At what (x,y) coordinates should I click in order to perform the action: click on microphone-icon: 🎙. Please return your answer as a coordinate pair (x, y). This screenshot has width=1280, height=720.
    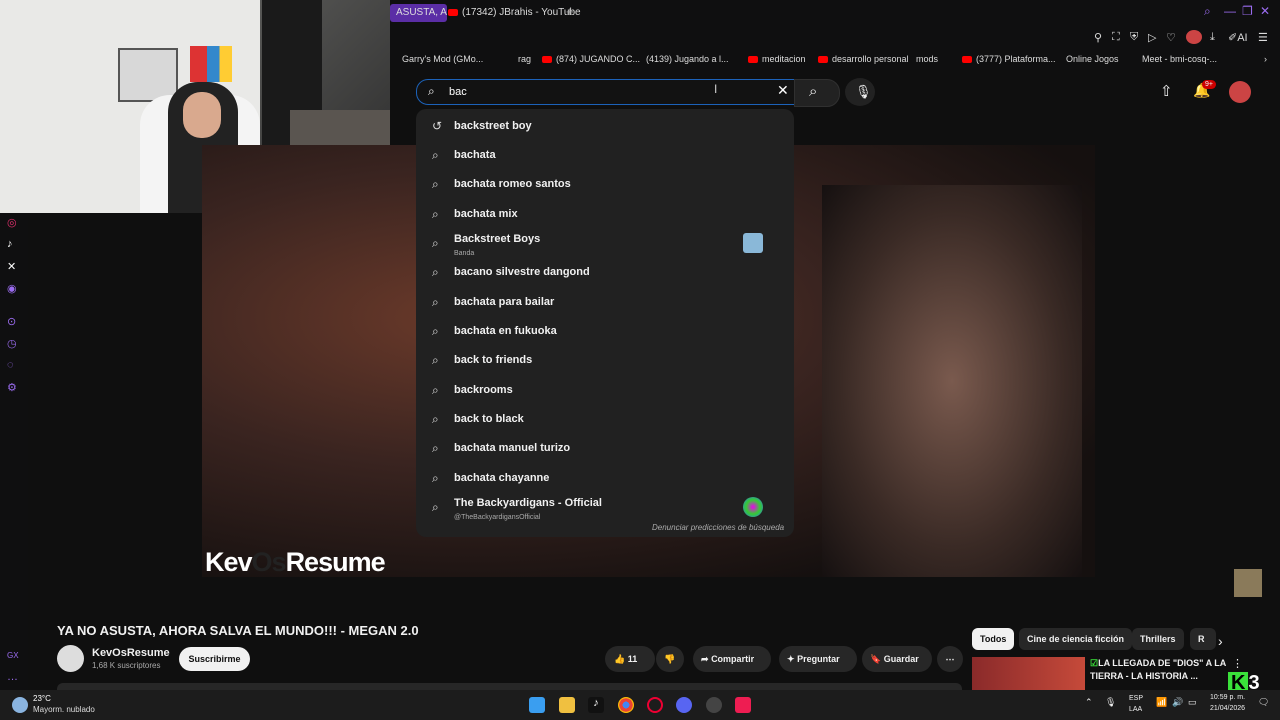
    Looking at the image, I should click on (1110, 702).